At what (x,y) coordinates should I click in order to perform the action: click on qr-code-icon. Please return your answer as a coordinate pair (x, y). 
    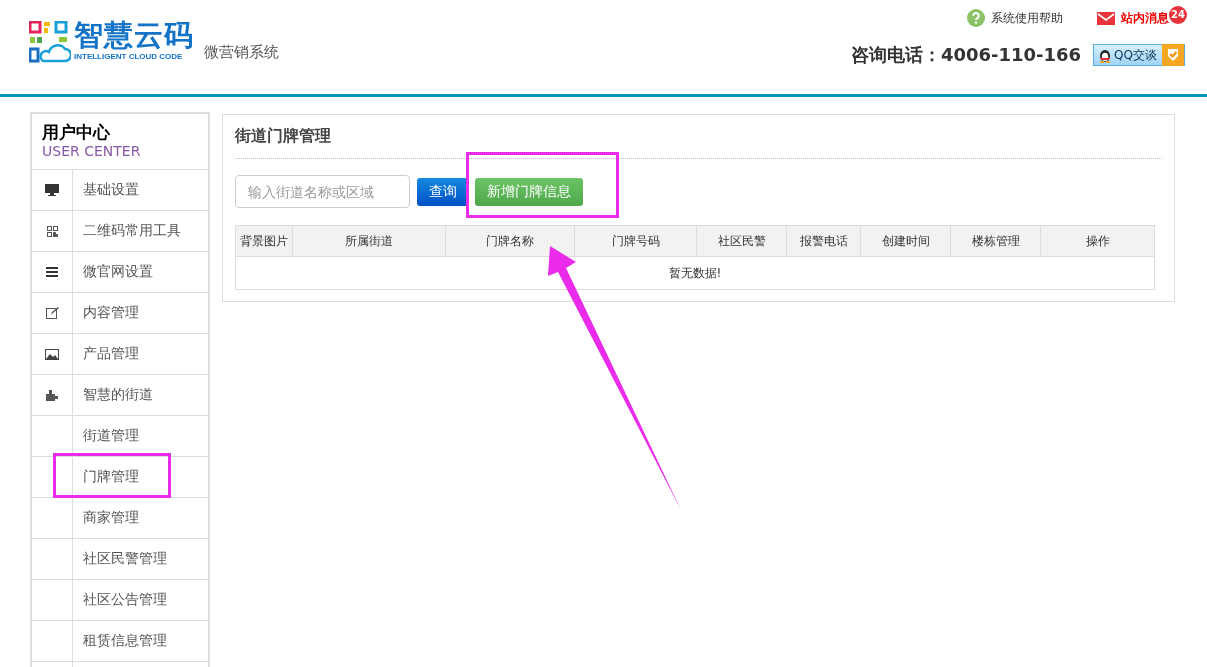
    Looking at the image, I should click on (52, 231).